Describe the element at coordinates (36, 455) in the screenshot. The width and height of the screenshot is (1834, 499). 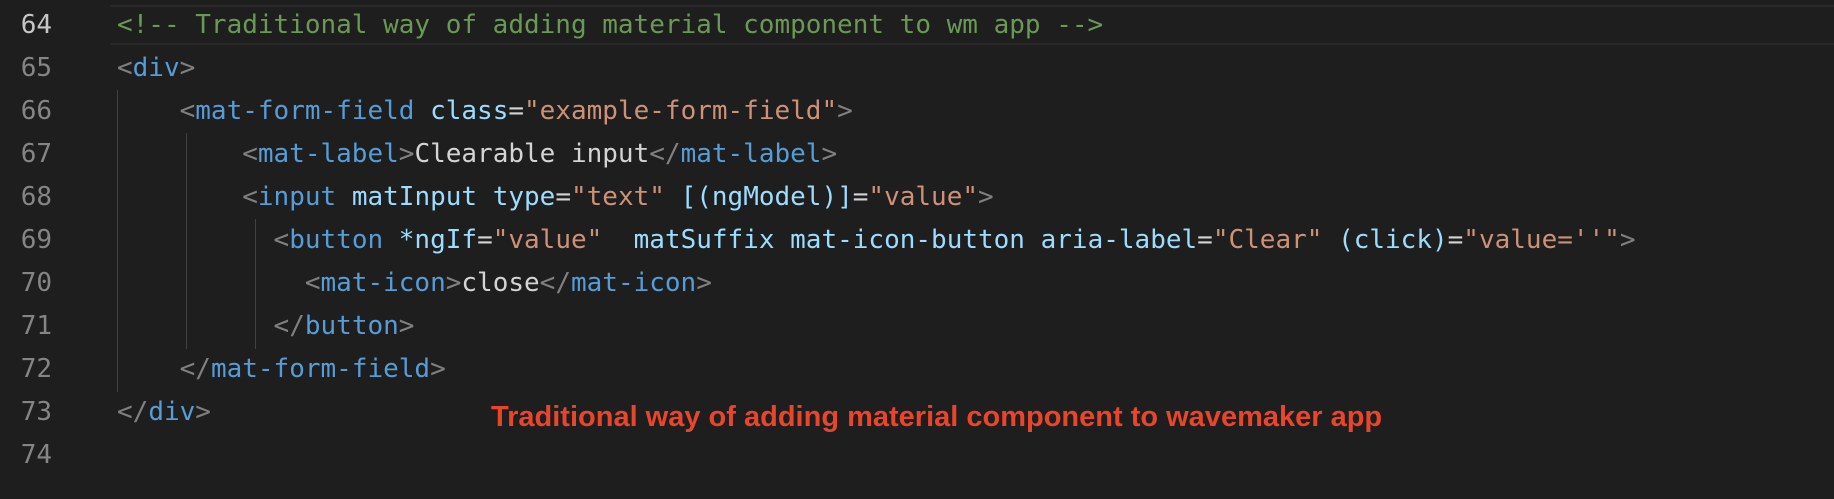
I see `line-number: 74` at that location.